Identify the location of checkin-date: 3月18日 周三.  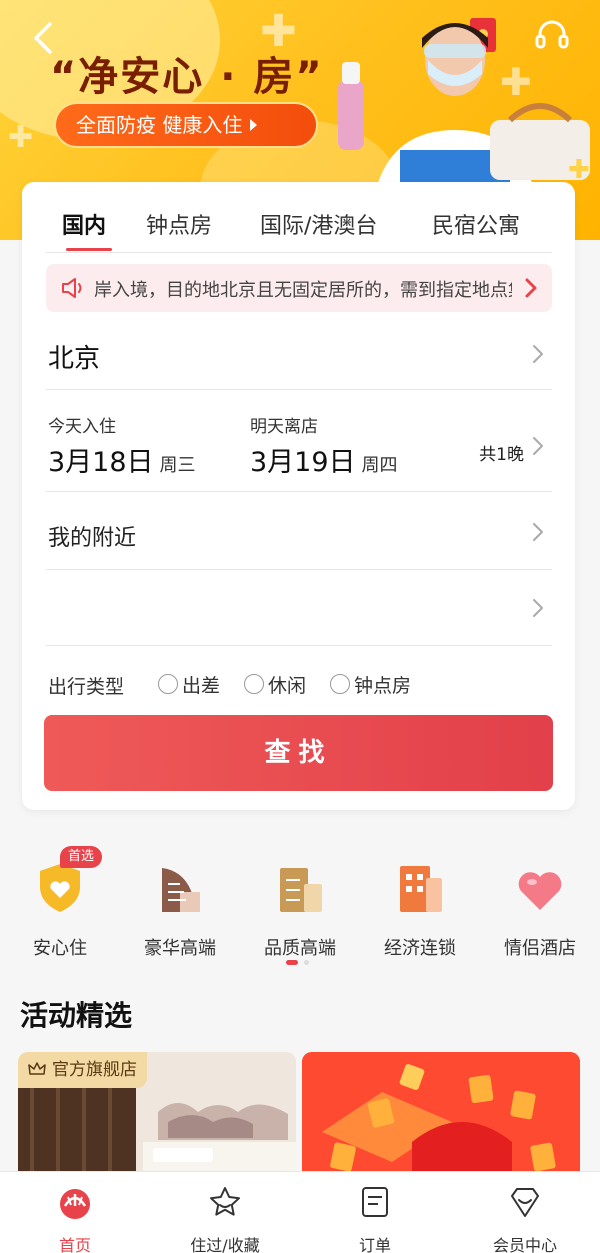
(122, 459).